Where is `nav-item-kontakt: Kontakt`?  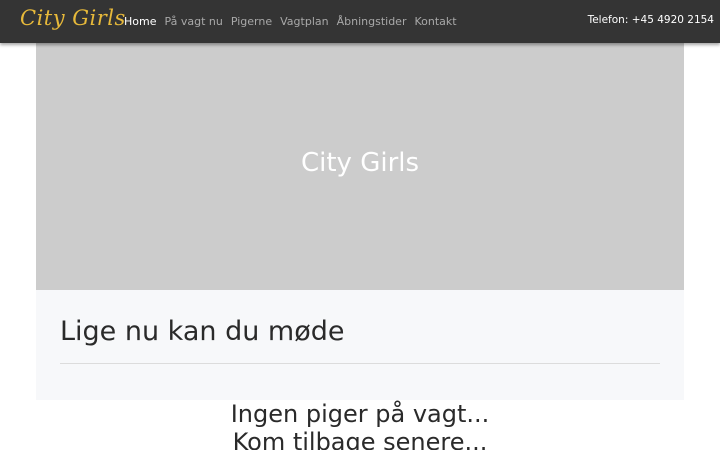 nav-item-kontakt: Kontakt is located at coordinates (435, 21).